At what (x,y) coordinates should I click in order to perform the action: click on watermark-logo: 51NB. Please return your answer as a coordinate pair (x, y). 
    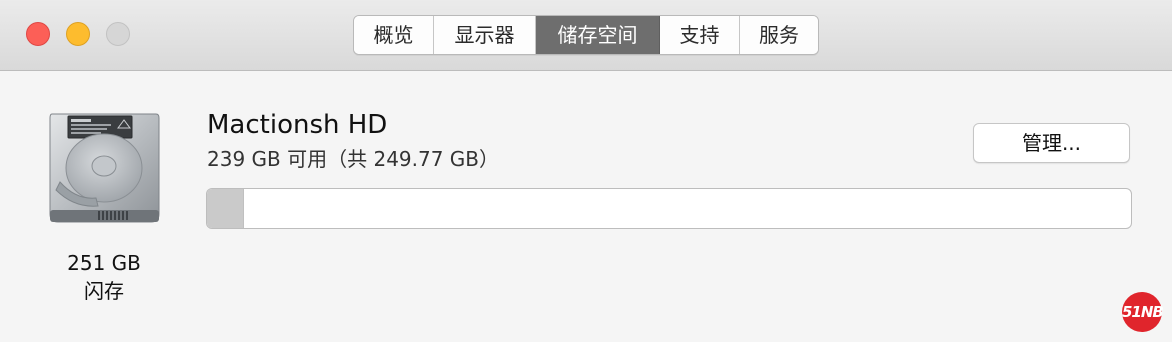
    Looking at the image, I should click on (1143, 312).